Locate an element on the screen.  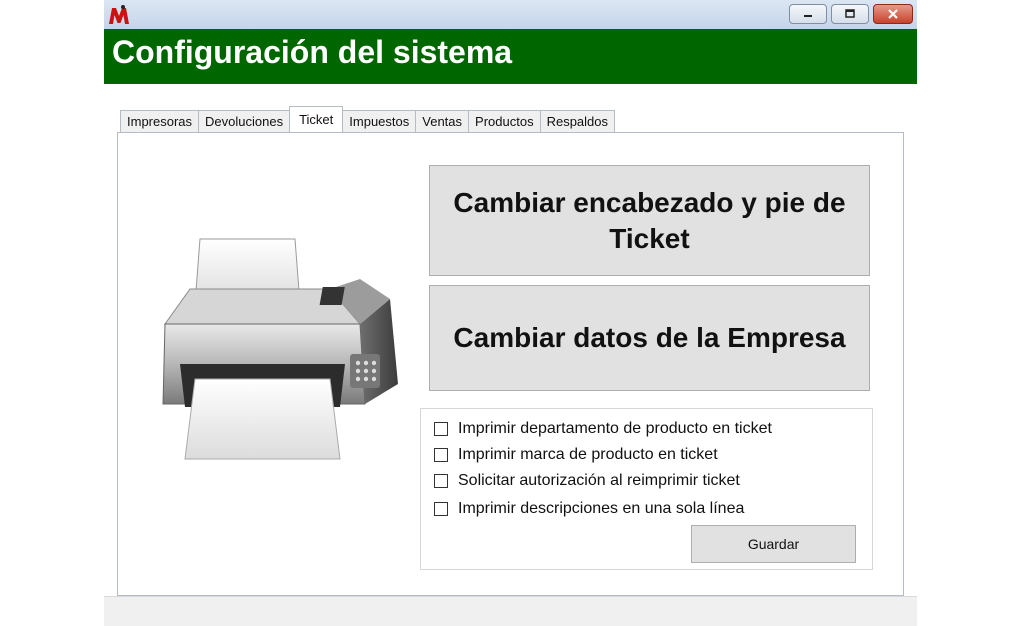
page-title: Configuración del sistema is located at coordinates (312, 52).